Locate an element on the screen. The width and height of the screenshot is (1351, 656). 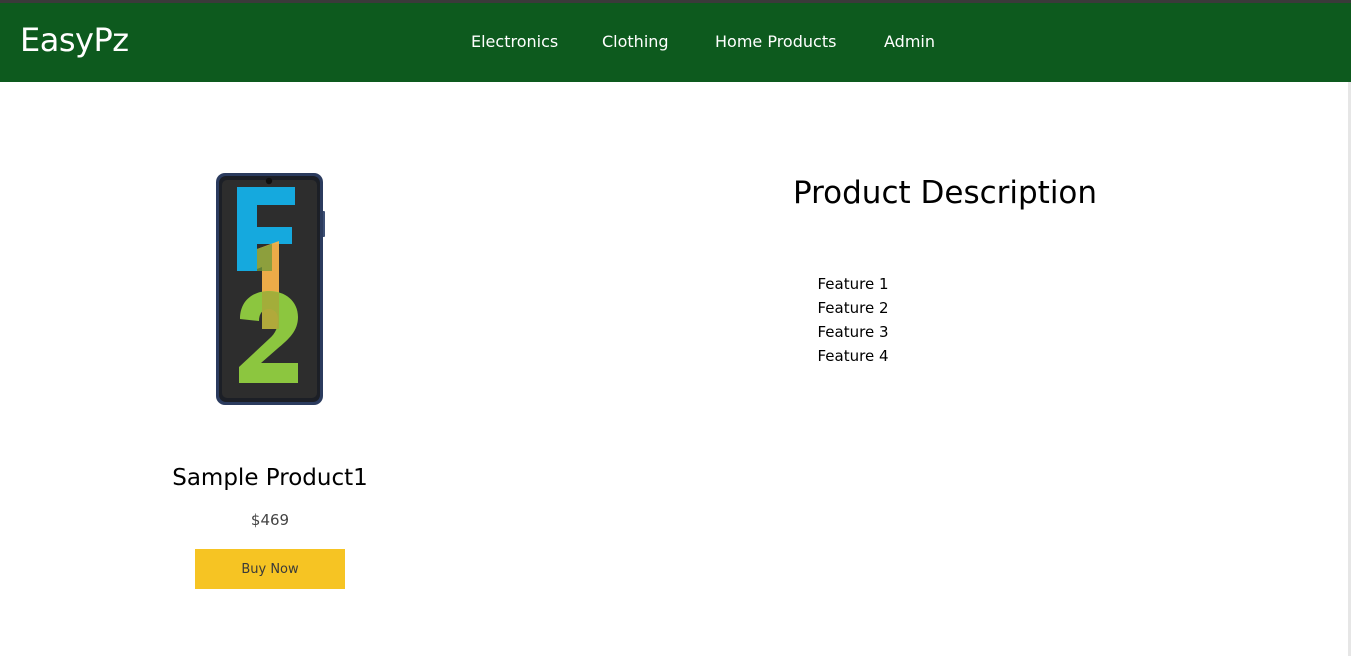
description-title: Product Description is located at coordinates (945, 193).